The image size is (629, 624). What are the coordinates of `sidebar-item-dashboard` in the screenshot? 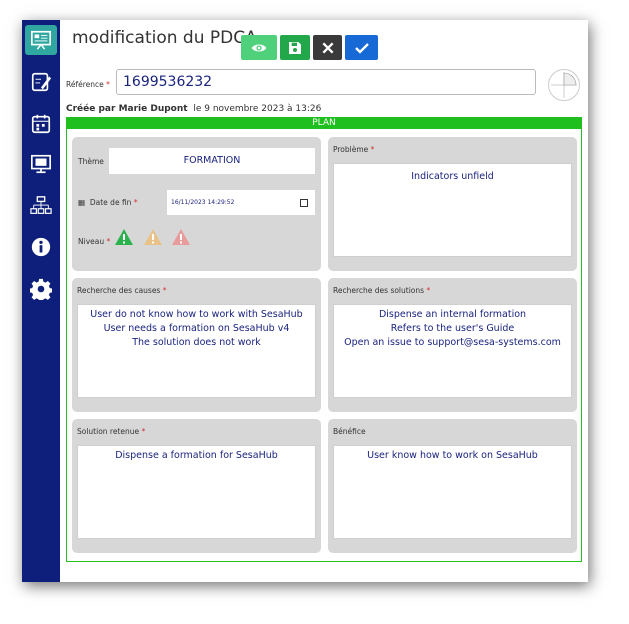 It's located at (41, 40).